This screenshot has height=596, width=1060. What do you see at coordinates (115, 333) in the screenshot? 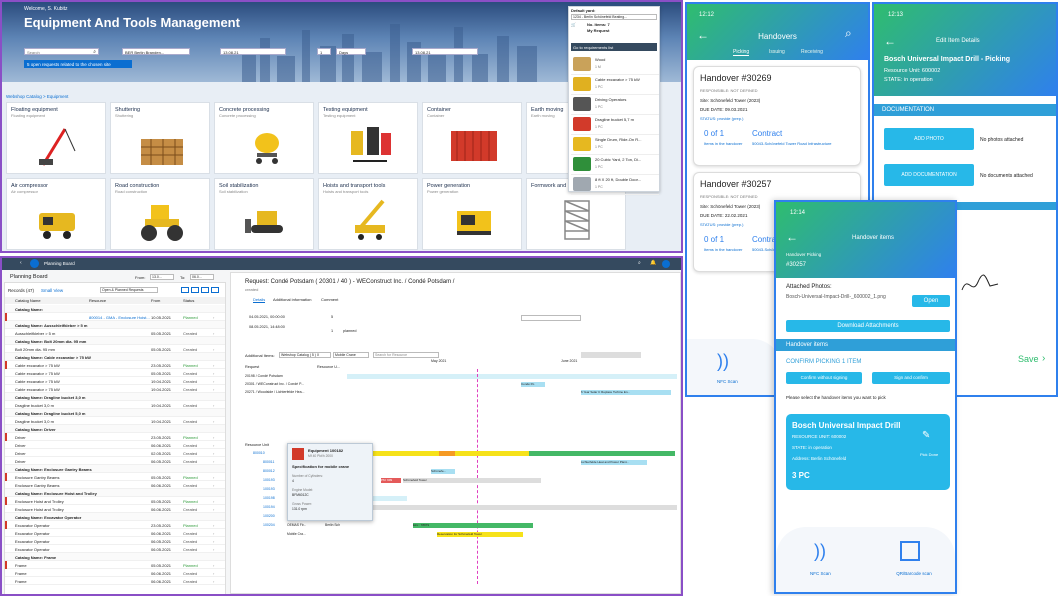
I see `table-row: Ausschleifkleber > 5 m 05.05.2021 Created ›` at bounding box center [115, 333].